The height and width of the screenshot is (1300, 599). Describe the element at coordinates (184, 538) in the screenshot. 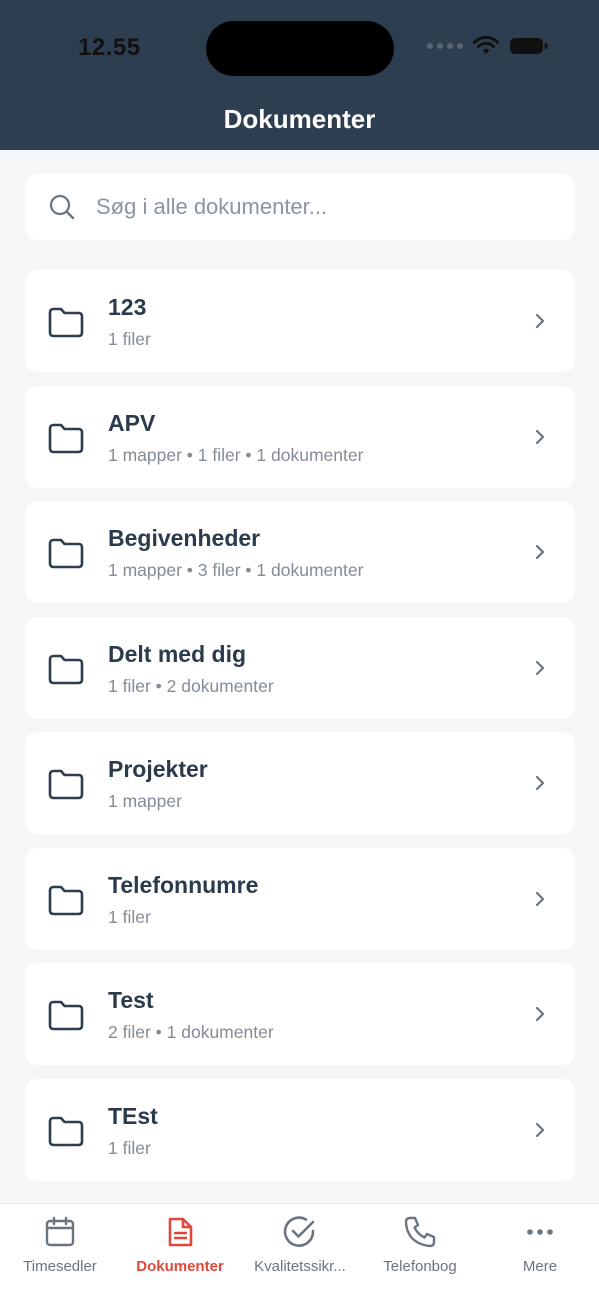

I see `folder-name: Begivenheder` at that location.